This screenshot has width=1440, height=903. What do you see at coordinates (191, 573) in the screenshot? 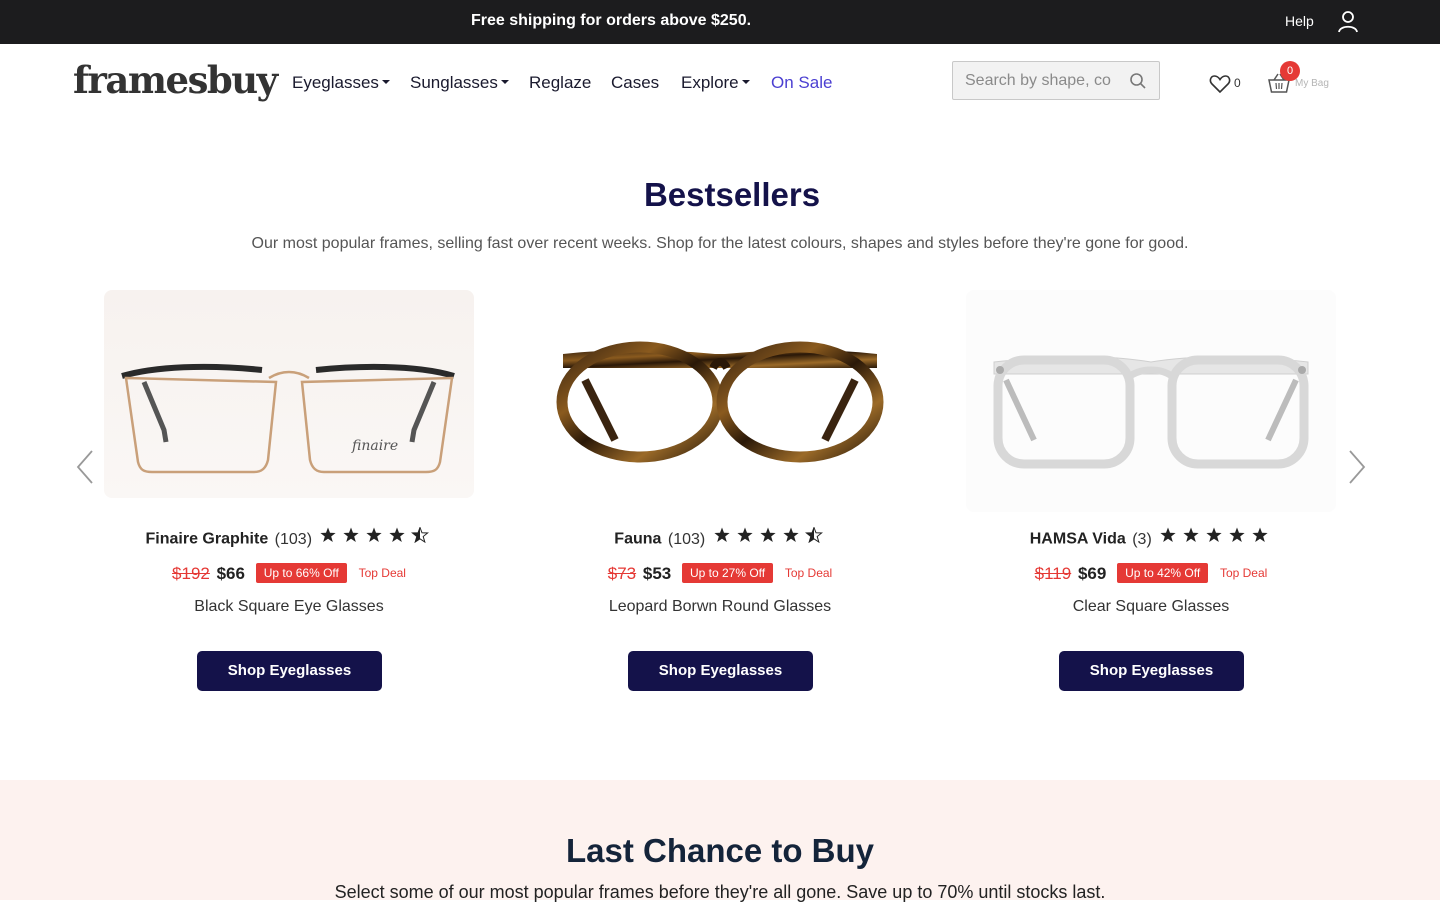
I see `original-price: $192` at bounding box center [191, 573].